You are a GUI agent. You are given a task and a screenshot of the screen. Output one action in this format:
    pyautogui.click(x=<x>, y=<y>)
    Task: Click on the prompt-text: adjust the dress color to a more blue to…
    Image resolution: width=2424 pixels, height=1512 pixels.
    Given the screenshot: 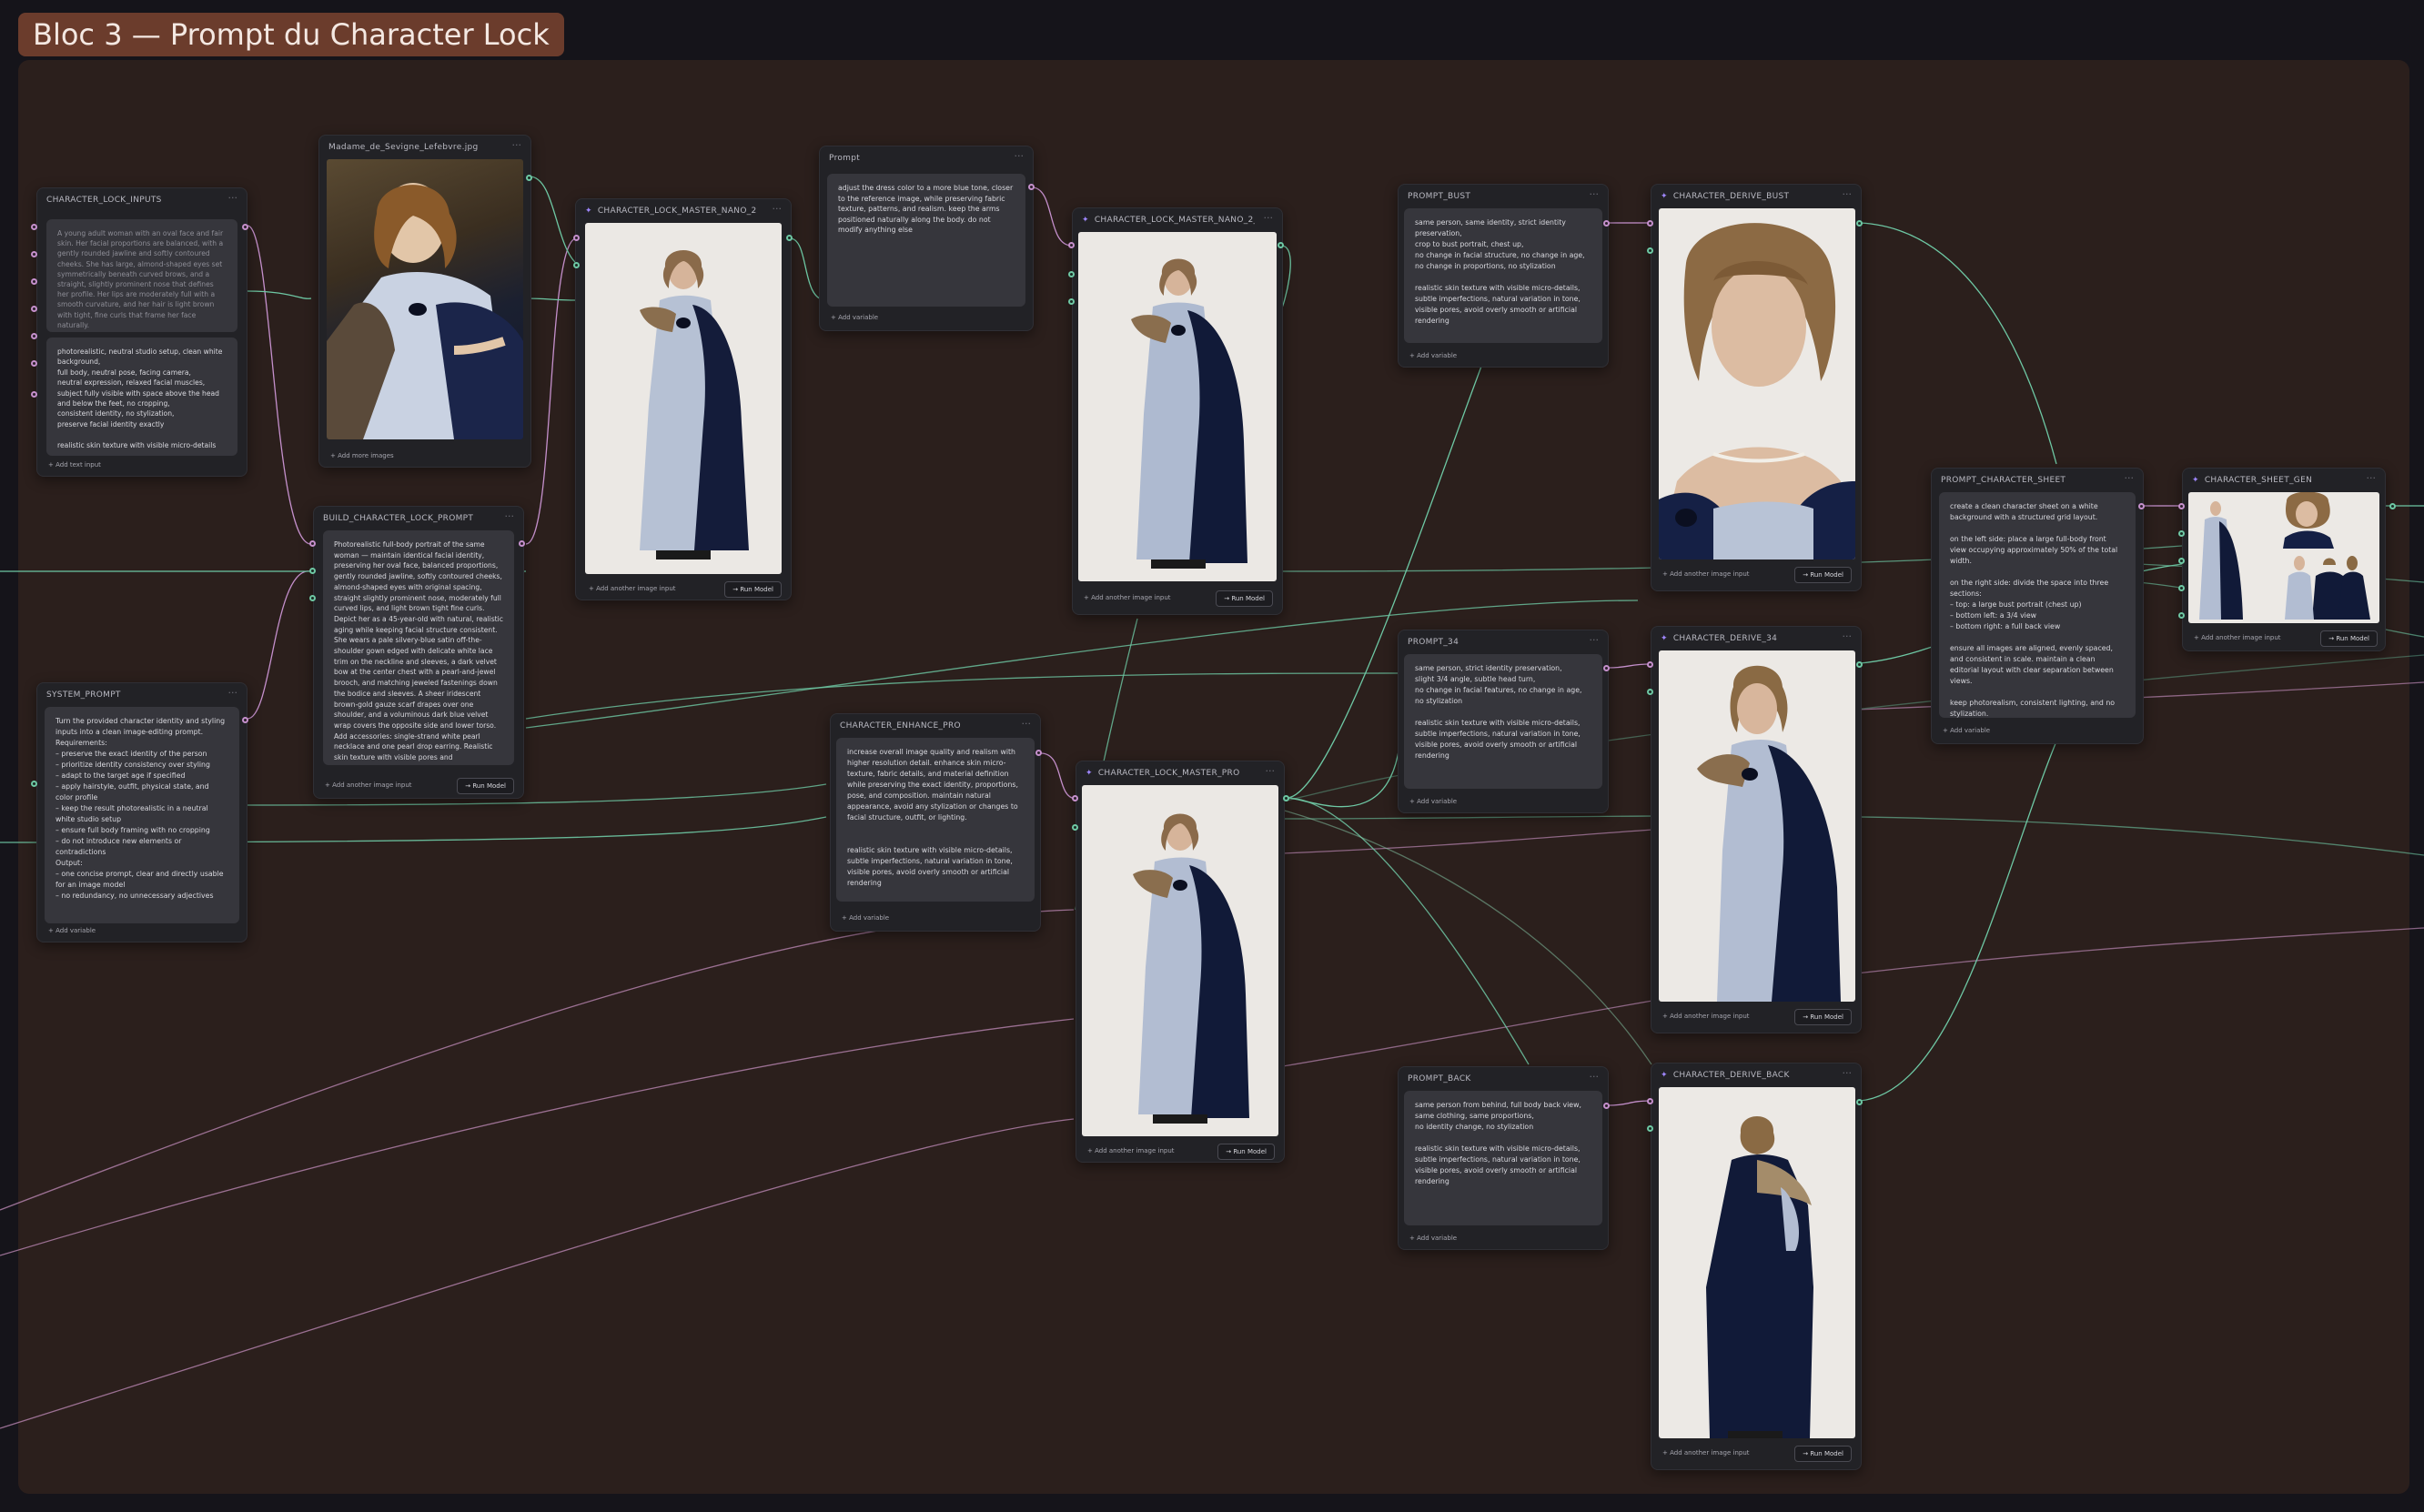 What is the action you would take?
    pyautogui.click(x=926, y=241)
    